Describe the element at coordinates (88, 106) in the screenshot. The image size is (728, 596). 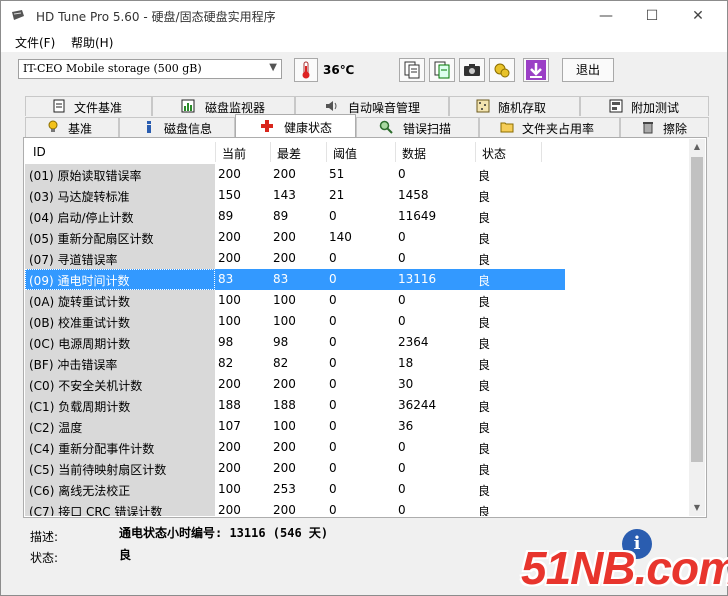
I see `tab-file-benchmark: 文件基准` at that location.